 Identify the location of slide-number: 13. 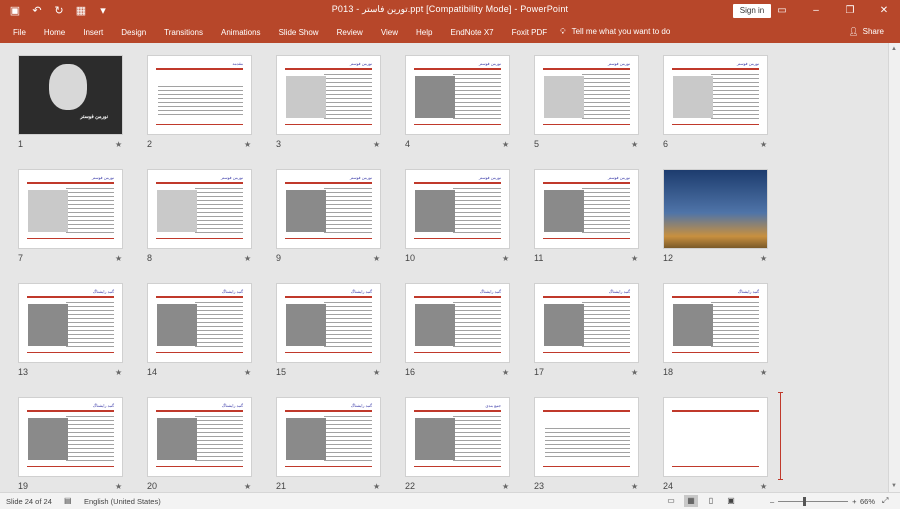
(23, 372).